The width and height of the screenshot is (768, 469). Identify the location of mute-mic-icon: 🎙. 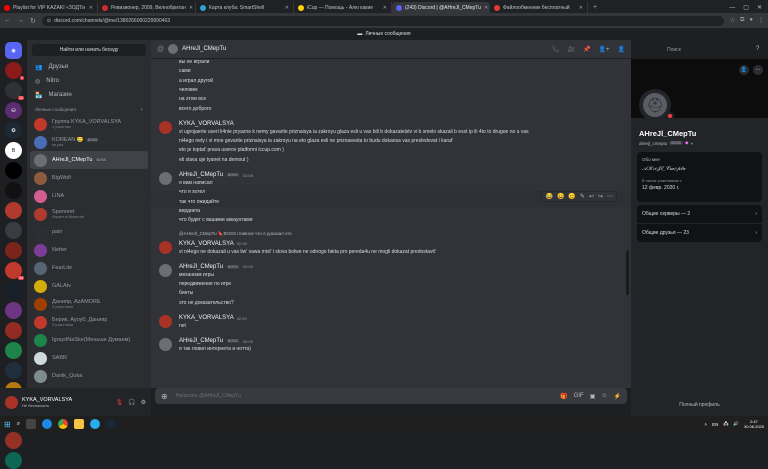
(120, 402).